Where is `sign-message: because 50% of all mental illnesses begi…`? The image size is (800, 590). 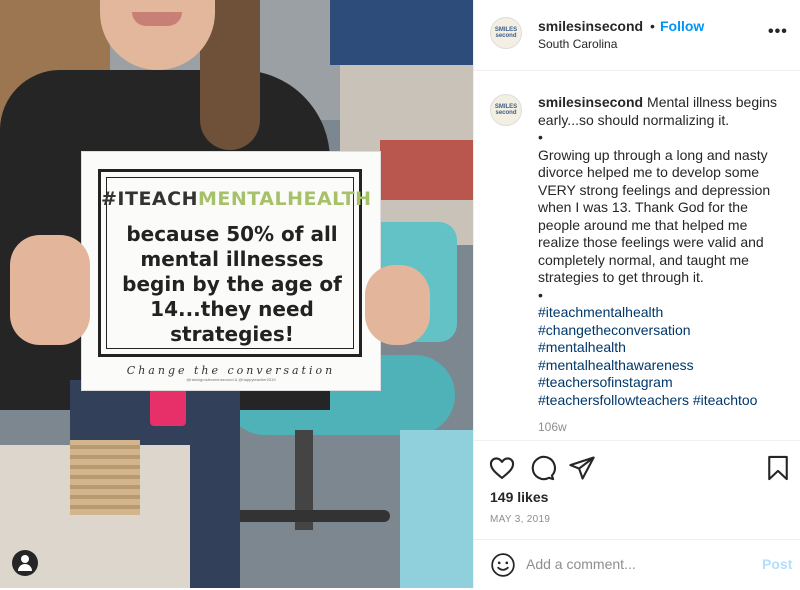
sign-message: because 50% of all mental illnesses begi… is located at coordinates (232, 284).